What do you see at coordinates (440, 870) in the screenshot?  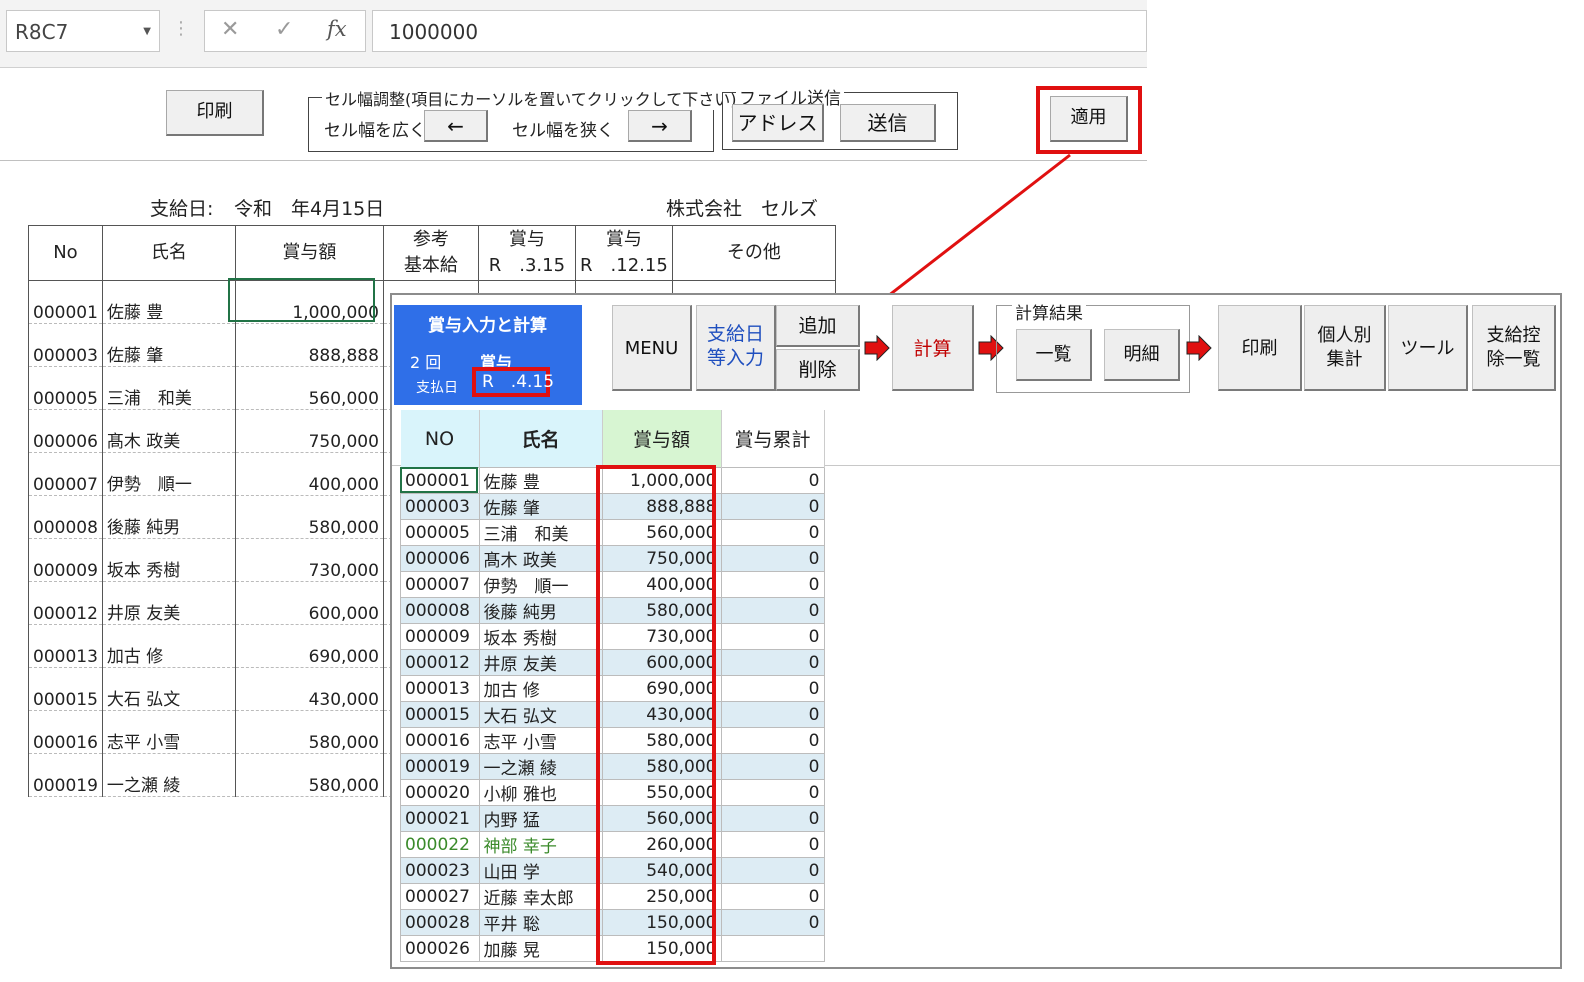 I see `grid-cell-no: 000023` at bounding box center [440, 870].